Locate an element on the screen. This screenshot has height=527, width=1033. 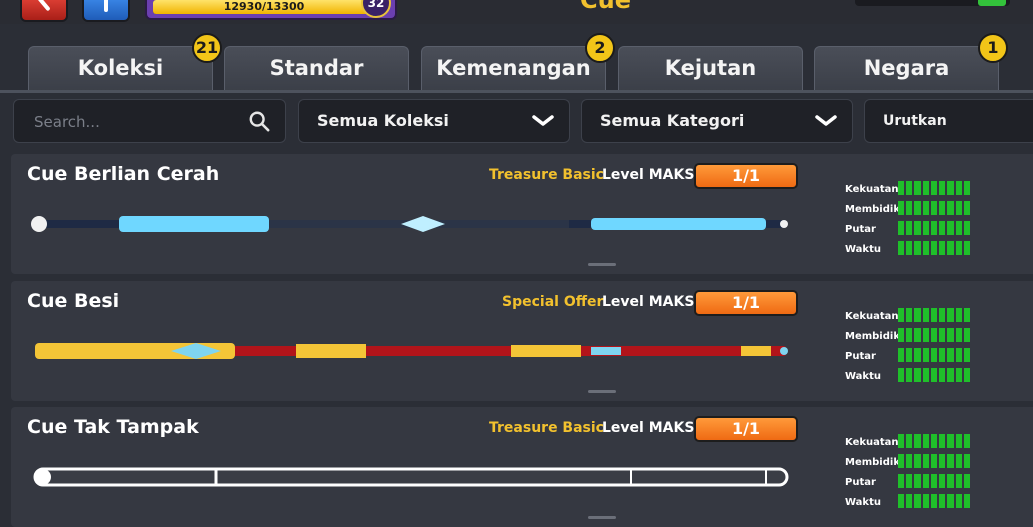
tab-koleksi: Koleksi 21 is located at coordinates (125, 62).